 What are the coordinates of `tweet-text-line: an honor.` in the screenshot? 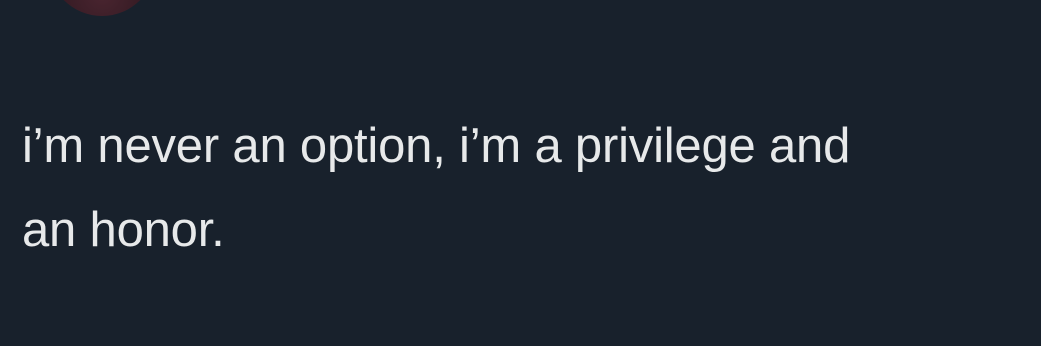 It's located at (123, 230).